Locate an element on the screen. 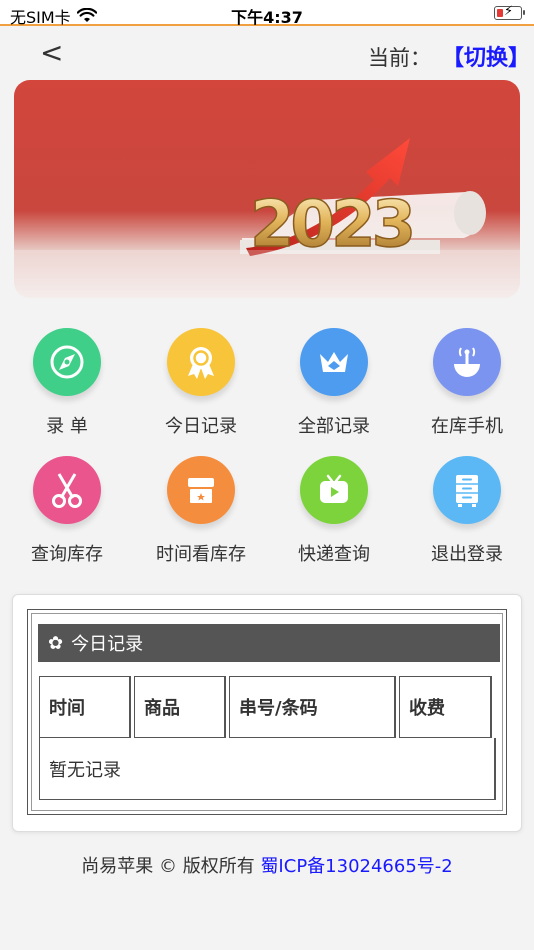 This screenshot has width=534, height=950. menu-label: 录 单 is located at coordinates (67, 426).